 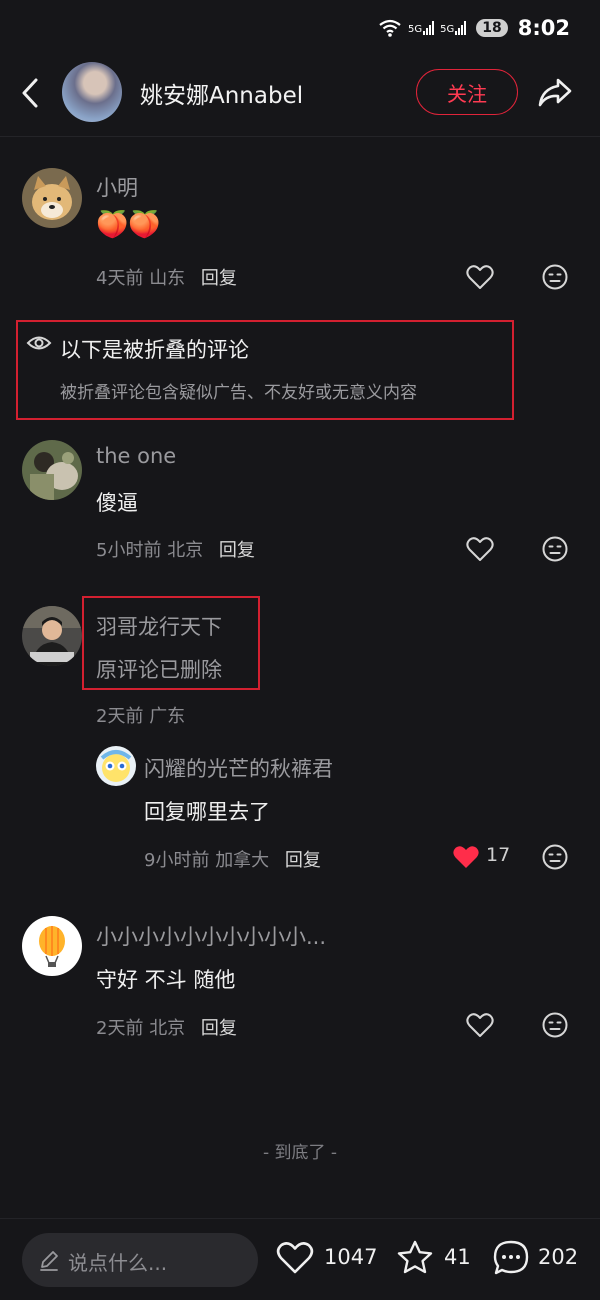 What do you see at coordinates (207, 812) in the screenshot?
I see `reply-text: 回复哪里去了` at bounding box center [207, 812].